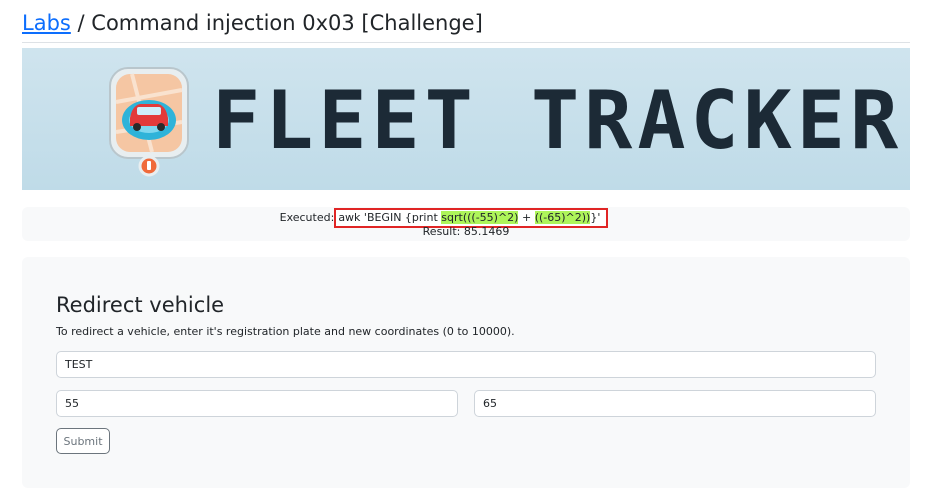 The image size is (932, 496). I want to click on banner-brand-text: FLEET TRACKER, so click(558, 120).